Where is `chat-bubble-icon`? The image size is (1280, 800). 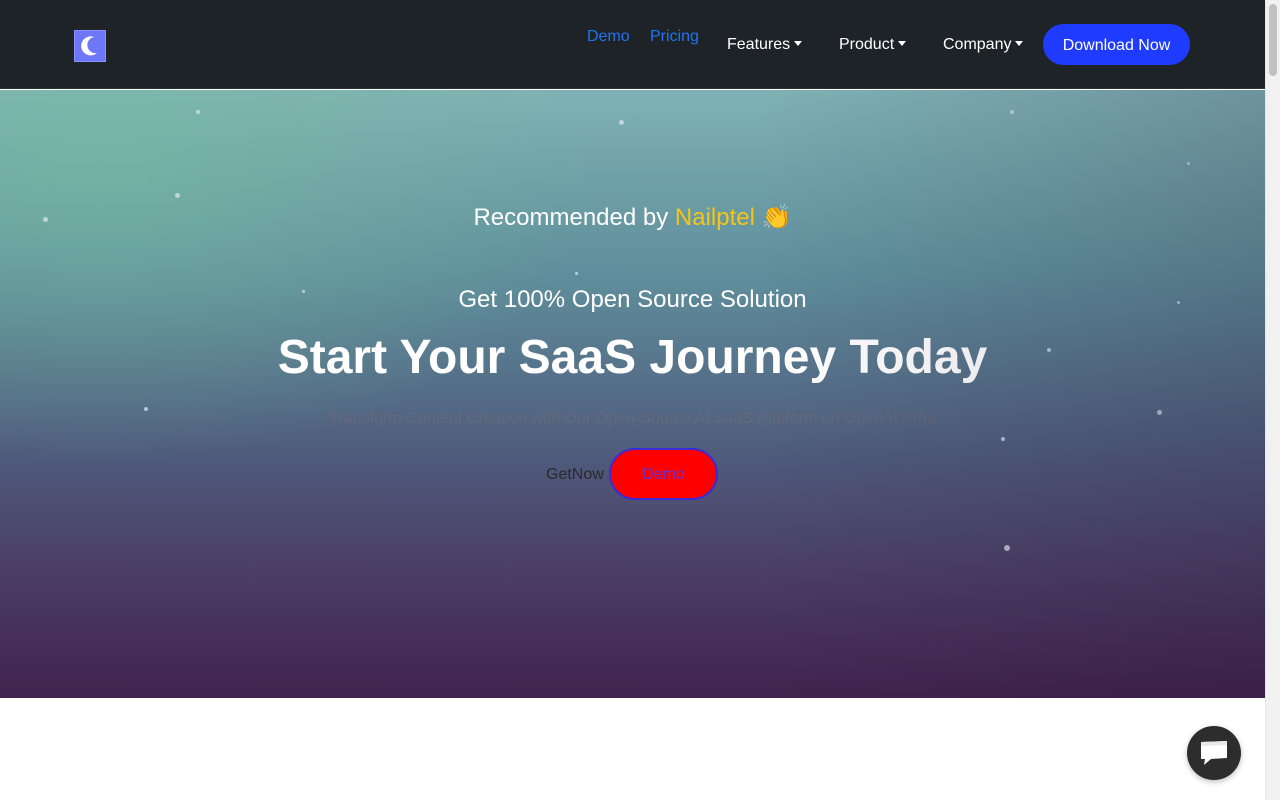 chat-bubble-icon is located at coordinates (1214, 753).